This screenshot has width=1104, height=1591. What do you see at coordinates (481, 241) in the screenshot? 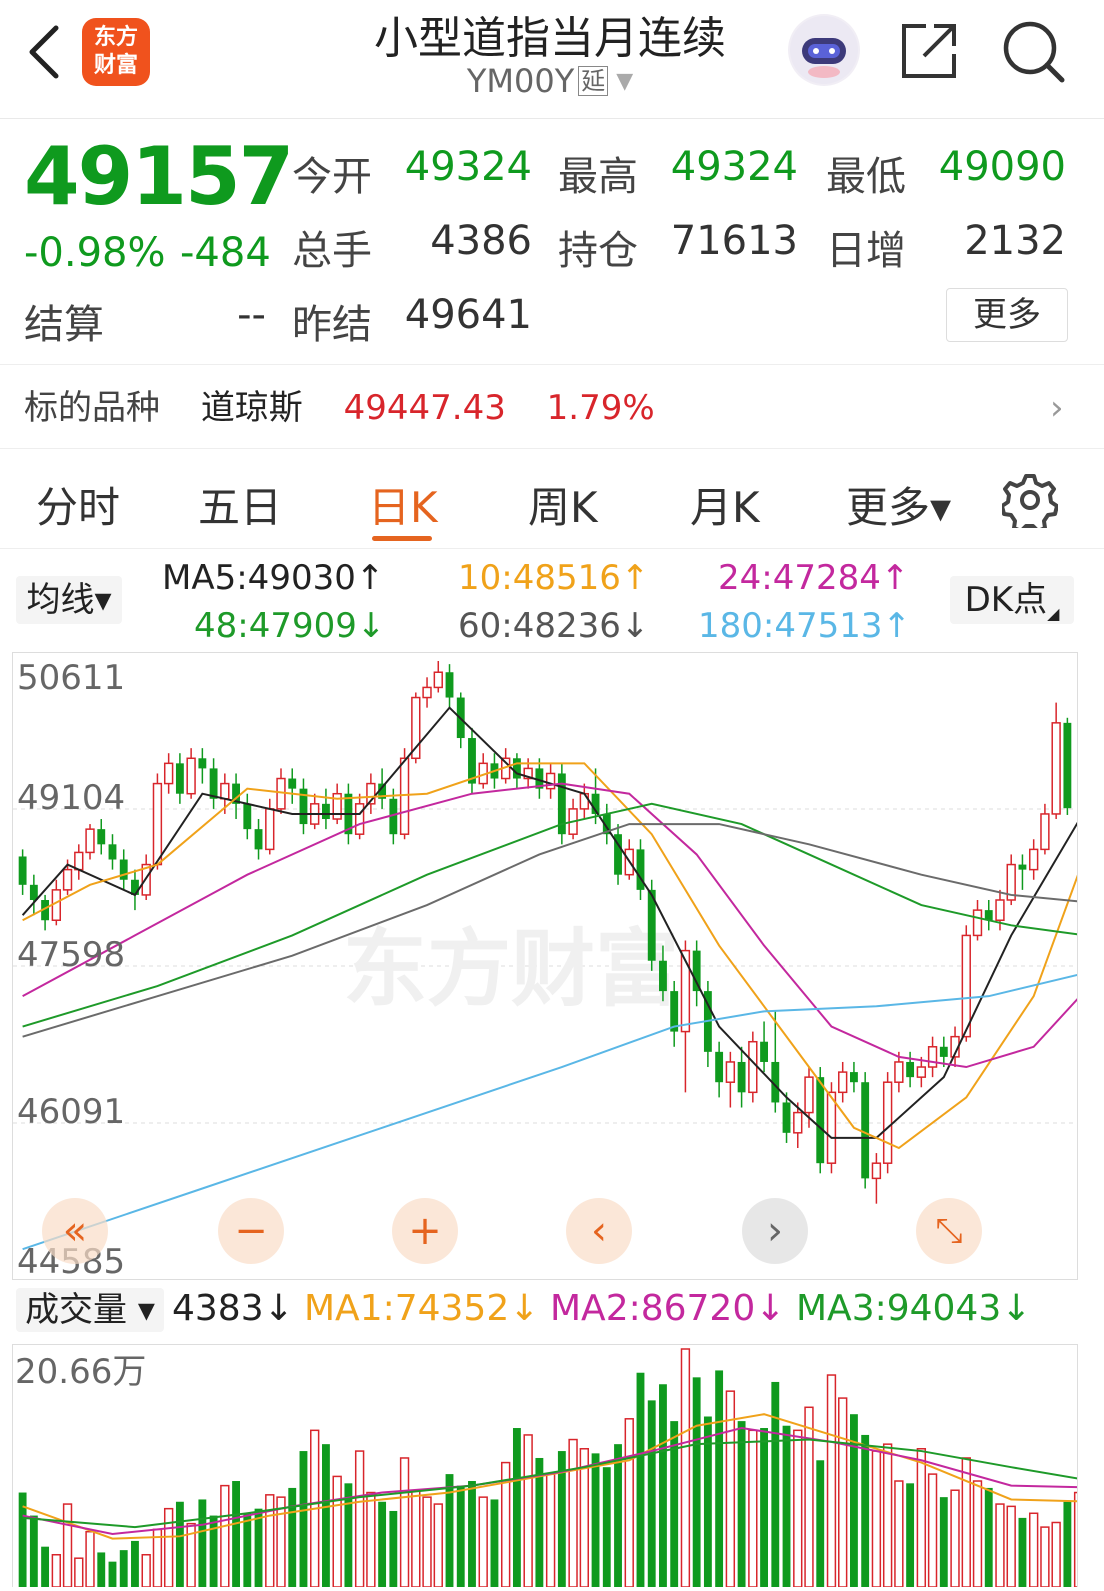
I see `volume-value: 4386` at bounding box center [481, 241].